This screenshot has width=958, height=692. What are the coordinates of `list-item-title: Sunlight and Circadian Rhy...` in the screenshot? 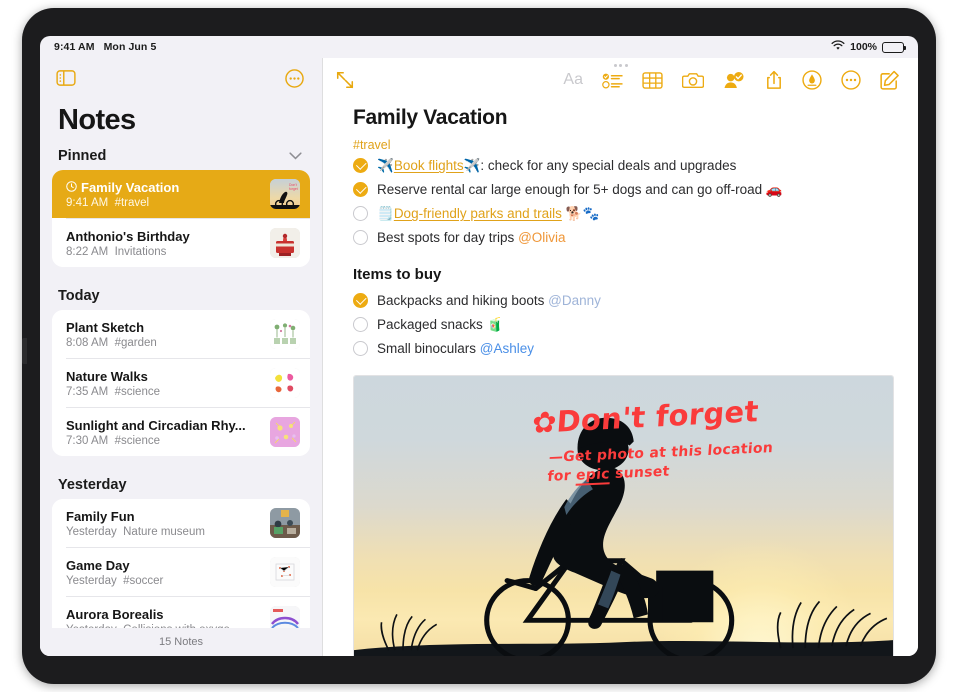 It's located at (156, 425).